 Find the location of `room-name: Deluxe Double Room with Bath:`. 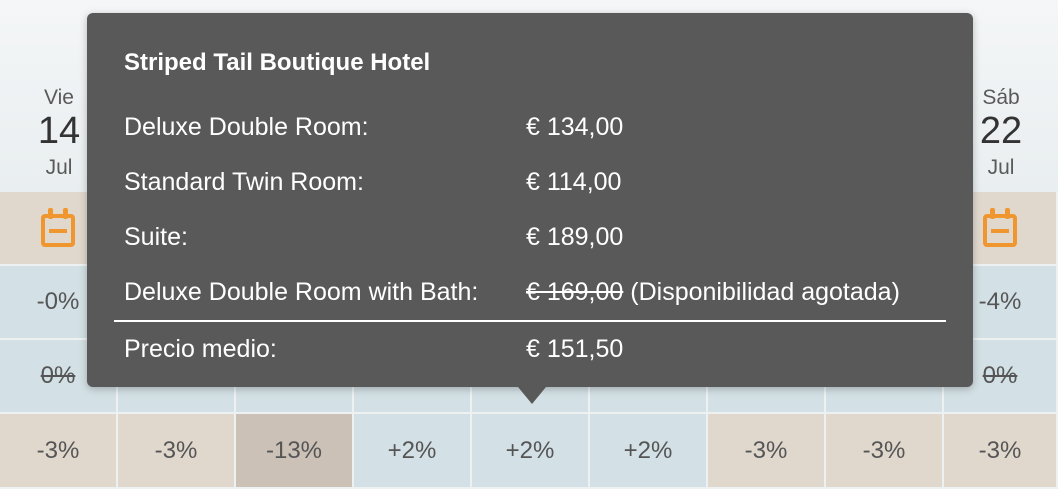

room-name: Deluxe Double Room with Bath: is located at coordinates (301, 292).